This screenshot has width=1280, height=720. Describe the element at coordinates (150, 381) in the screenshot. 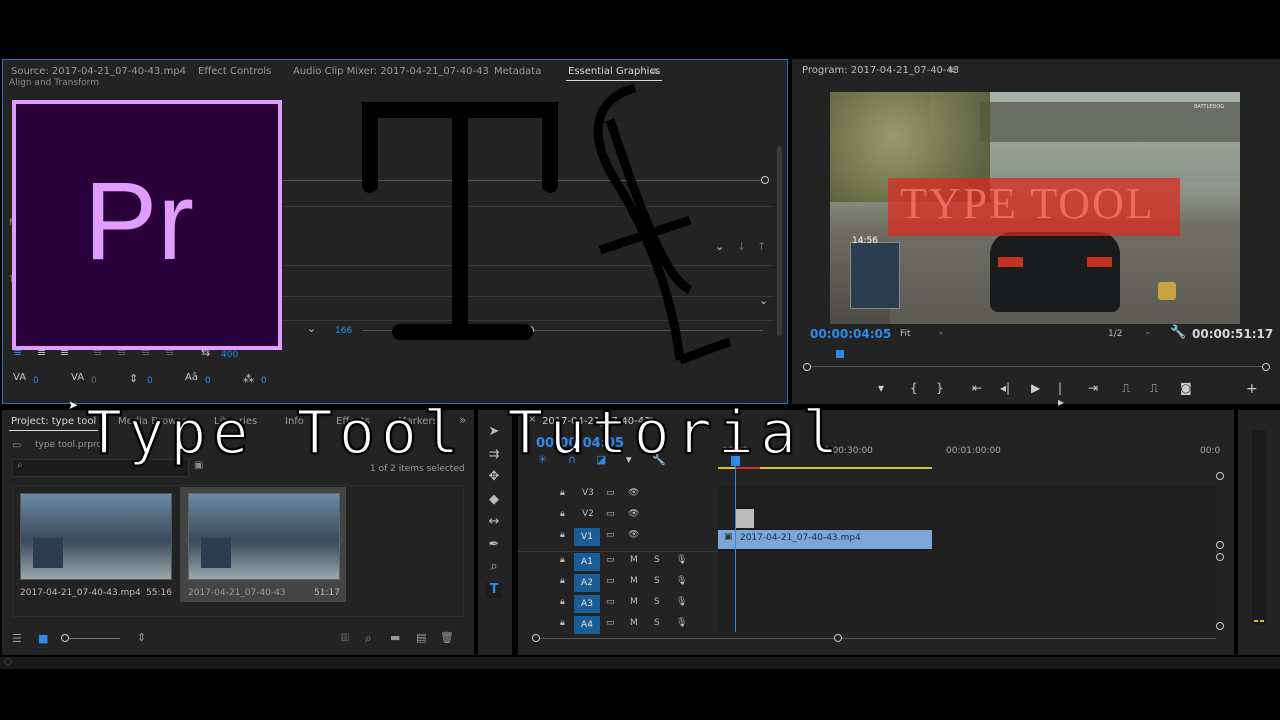

I see `baseline-value: 0` at that location.